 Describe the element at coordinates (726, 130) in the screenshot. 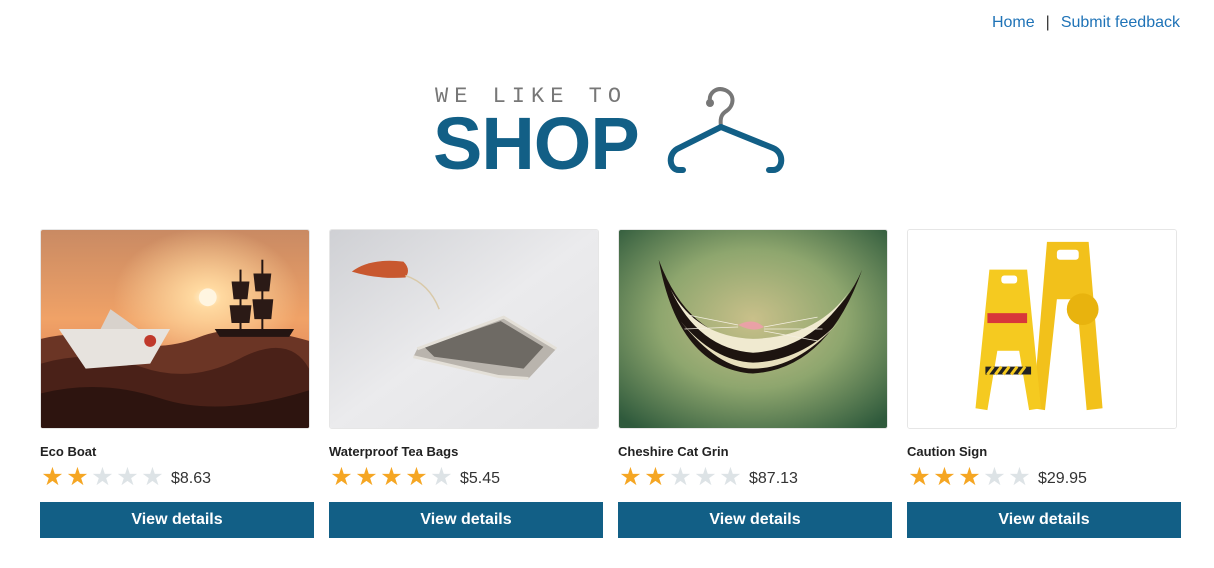

I see `hanger-icon` at that location.